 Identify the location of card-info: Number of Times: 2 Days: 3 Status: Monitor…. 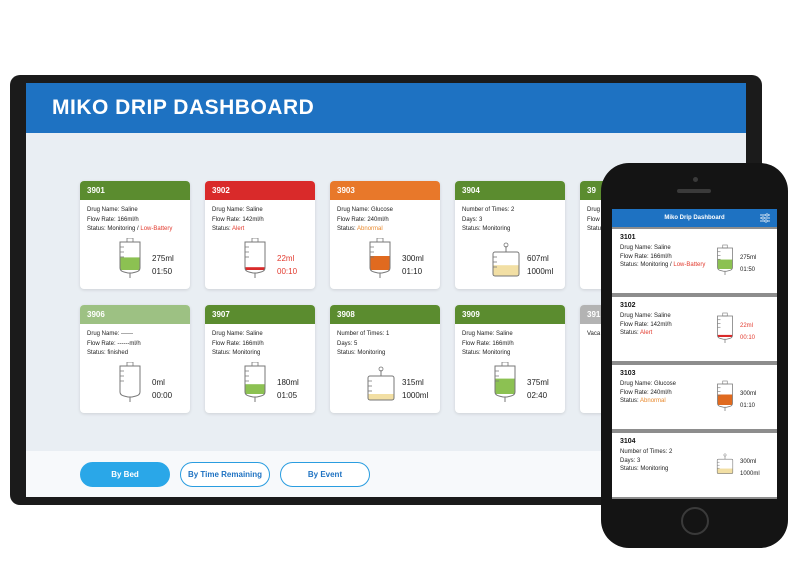
(646, 461).